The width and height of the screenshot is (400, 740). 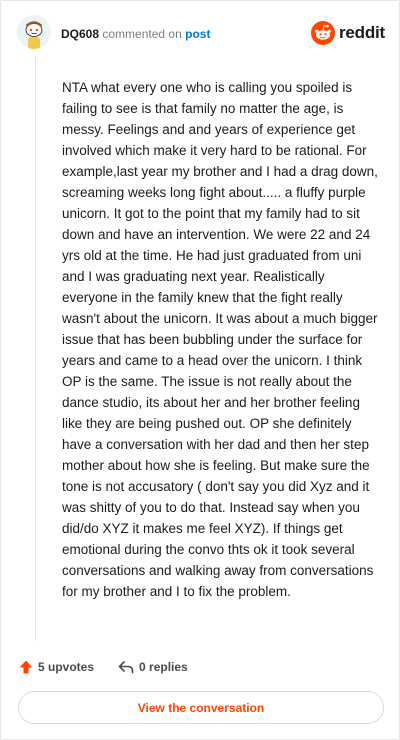 I want to click on reddit-logo: reddit, so click(x=347, y=33).